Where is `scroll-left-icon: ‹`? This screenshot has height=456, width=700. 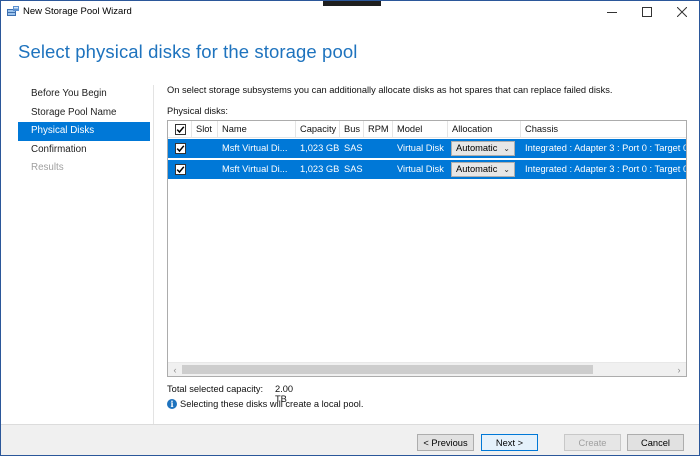
scroll-left-icon: ‹ is located at coordinates (175, 369).